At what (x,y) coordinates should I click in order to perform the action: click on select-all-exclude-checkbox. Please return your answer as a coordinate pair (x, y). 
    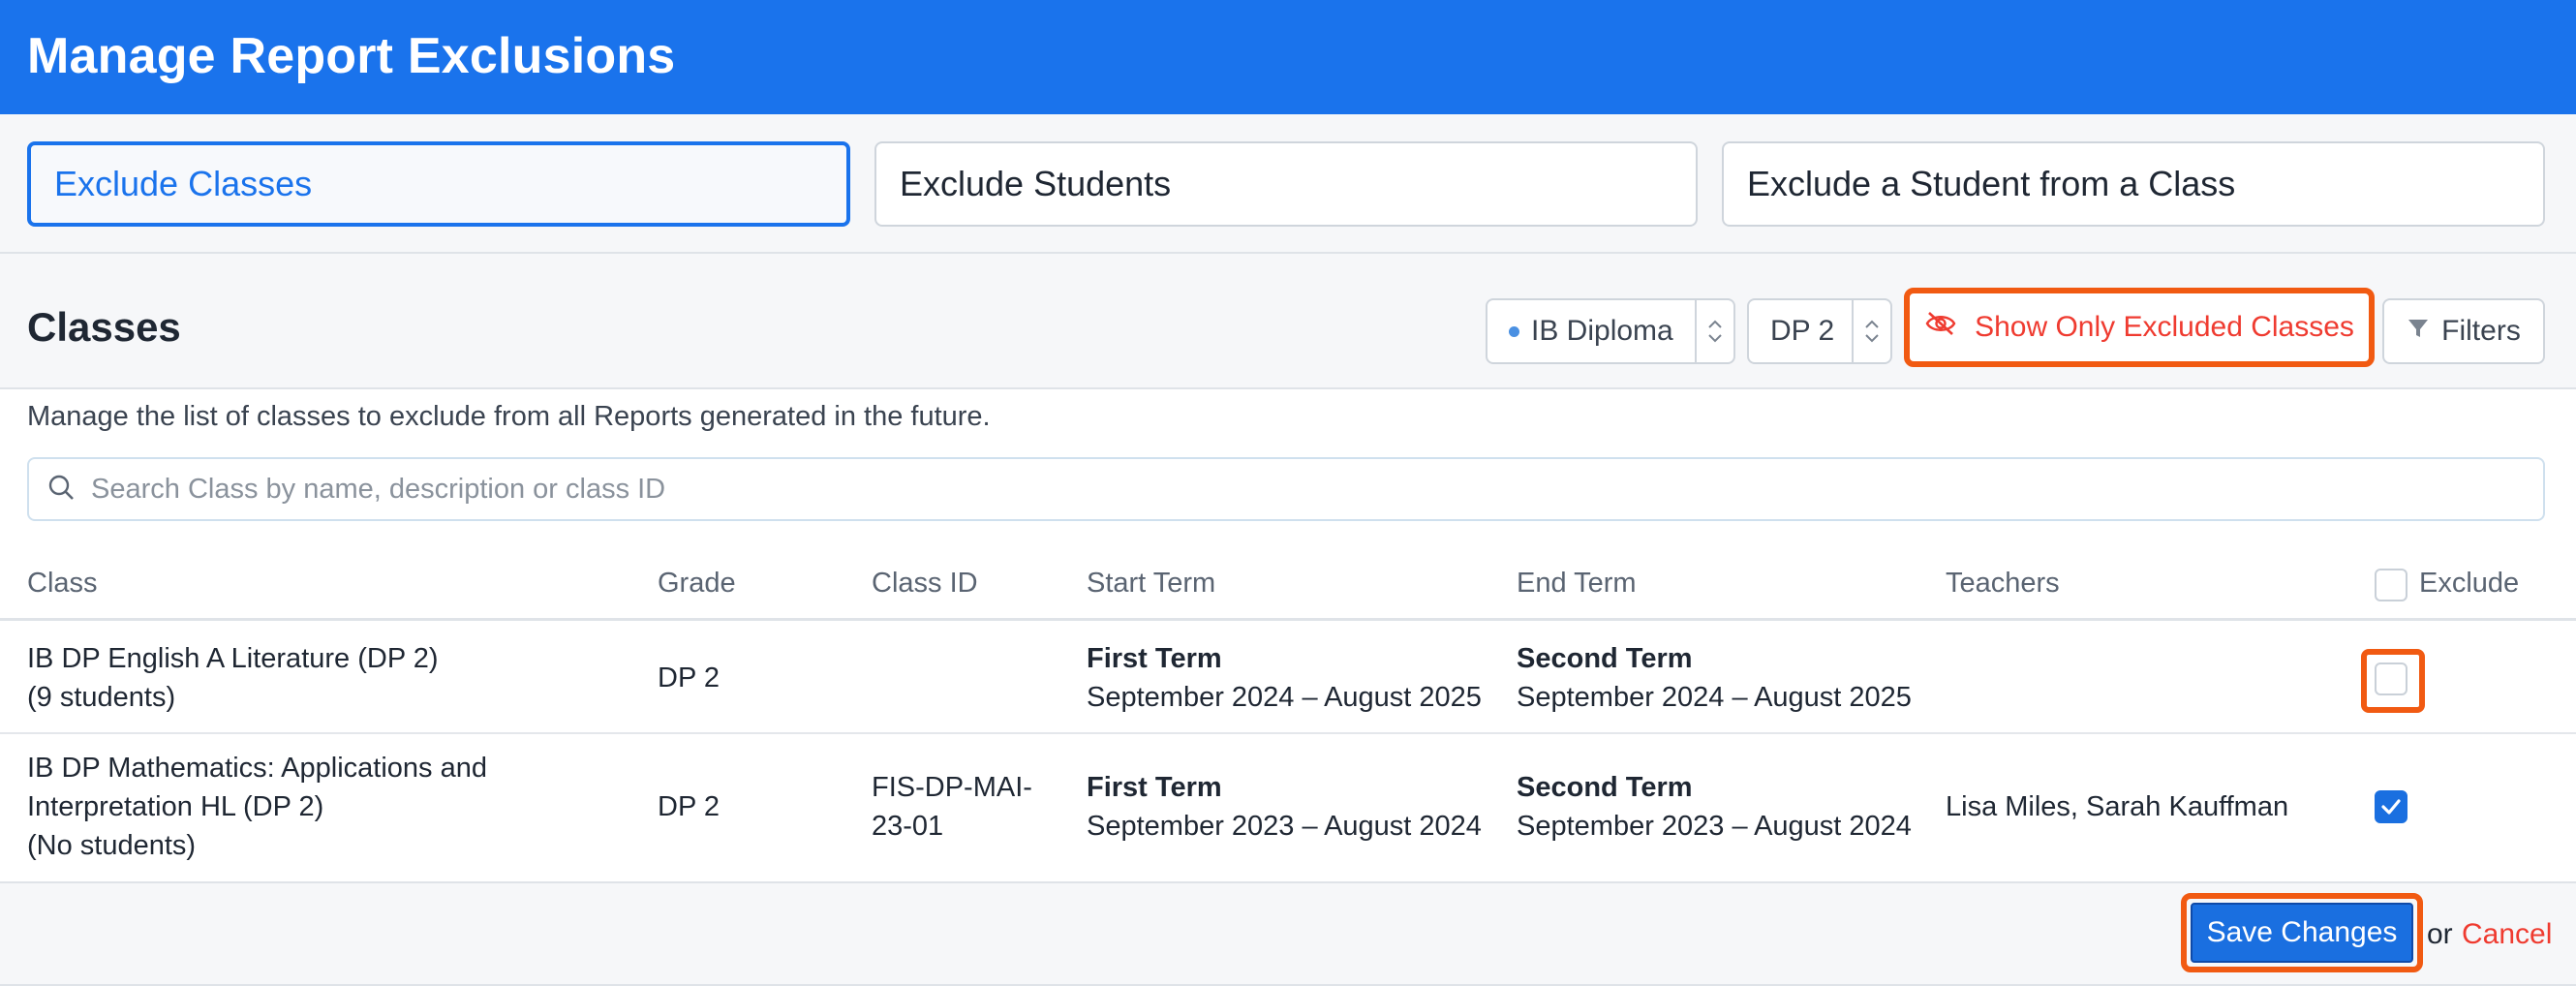
    Looking at the image, I should click on (2391, 585).